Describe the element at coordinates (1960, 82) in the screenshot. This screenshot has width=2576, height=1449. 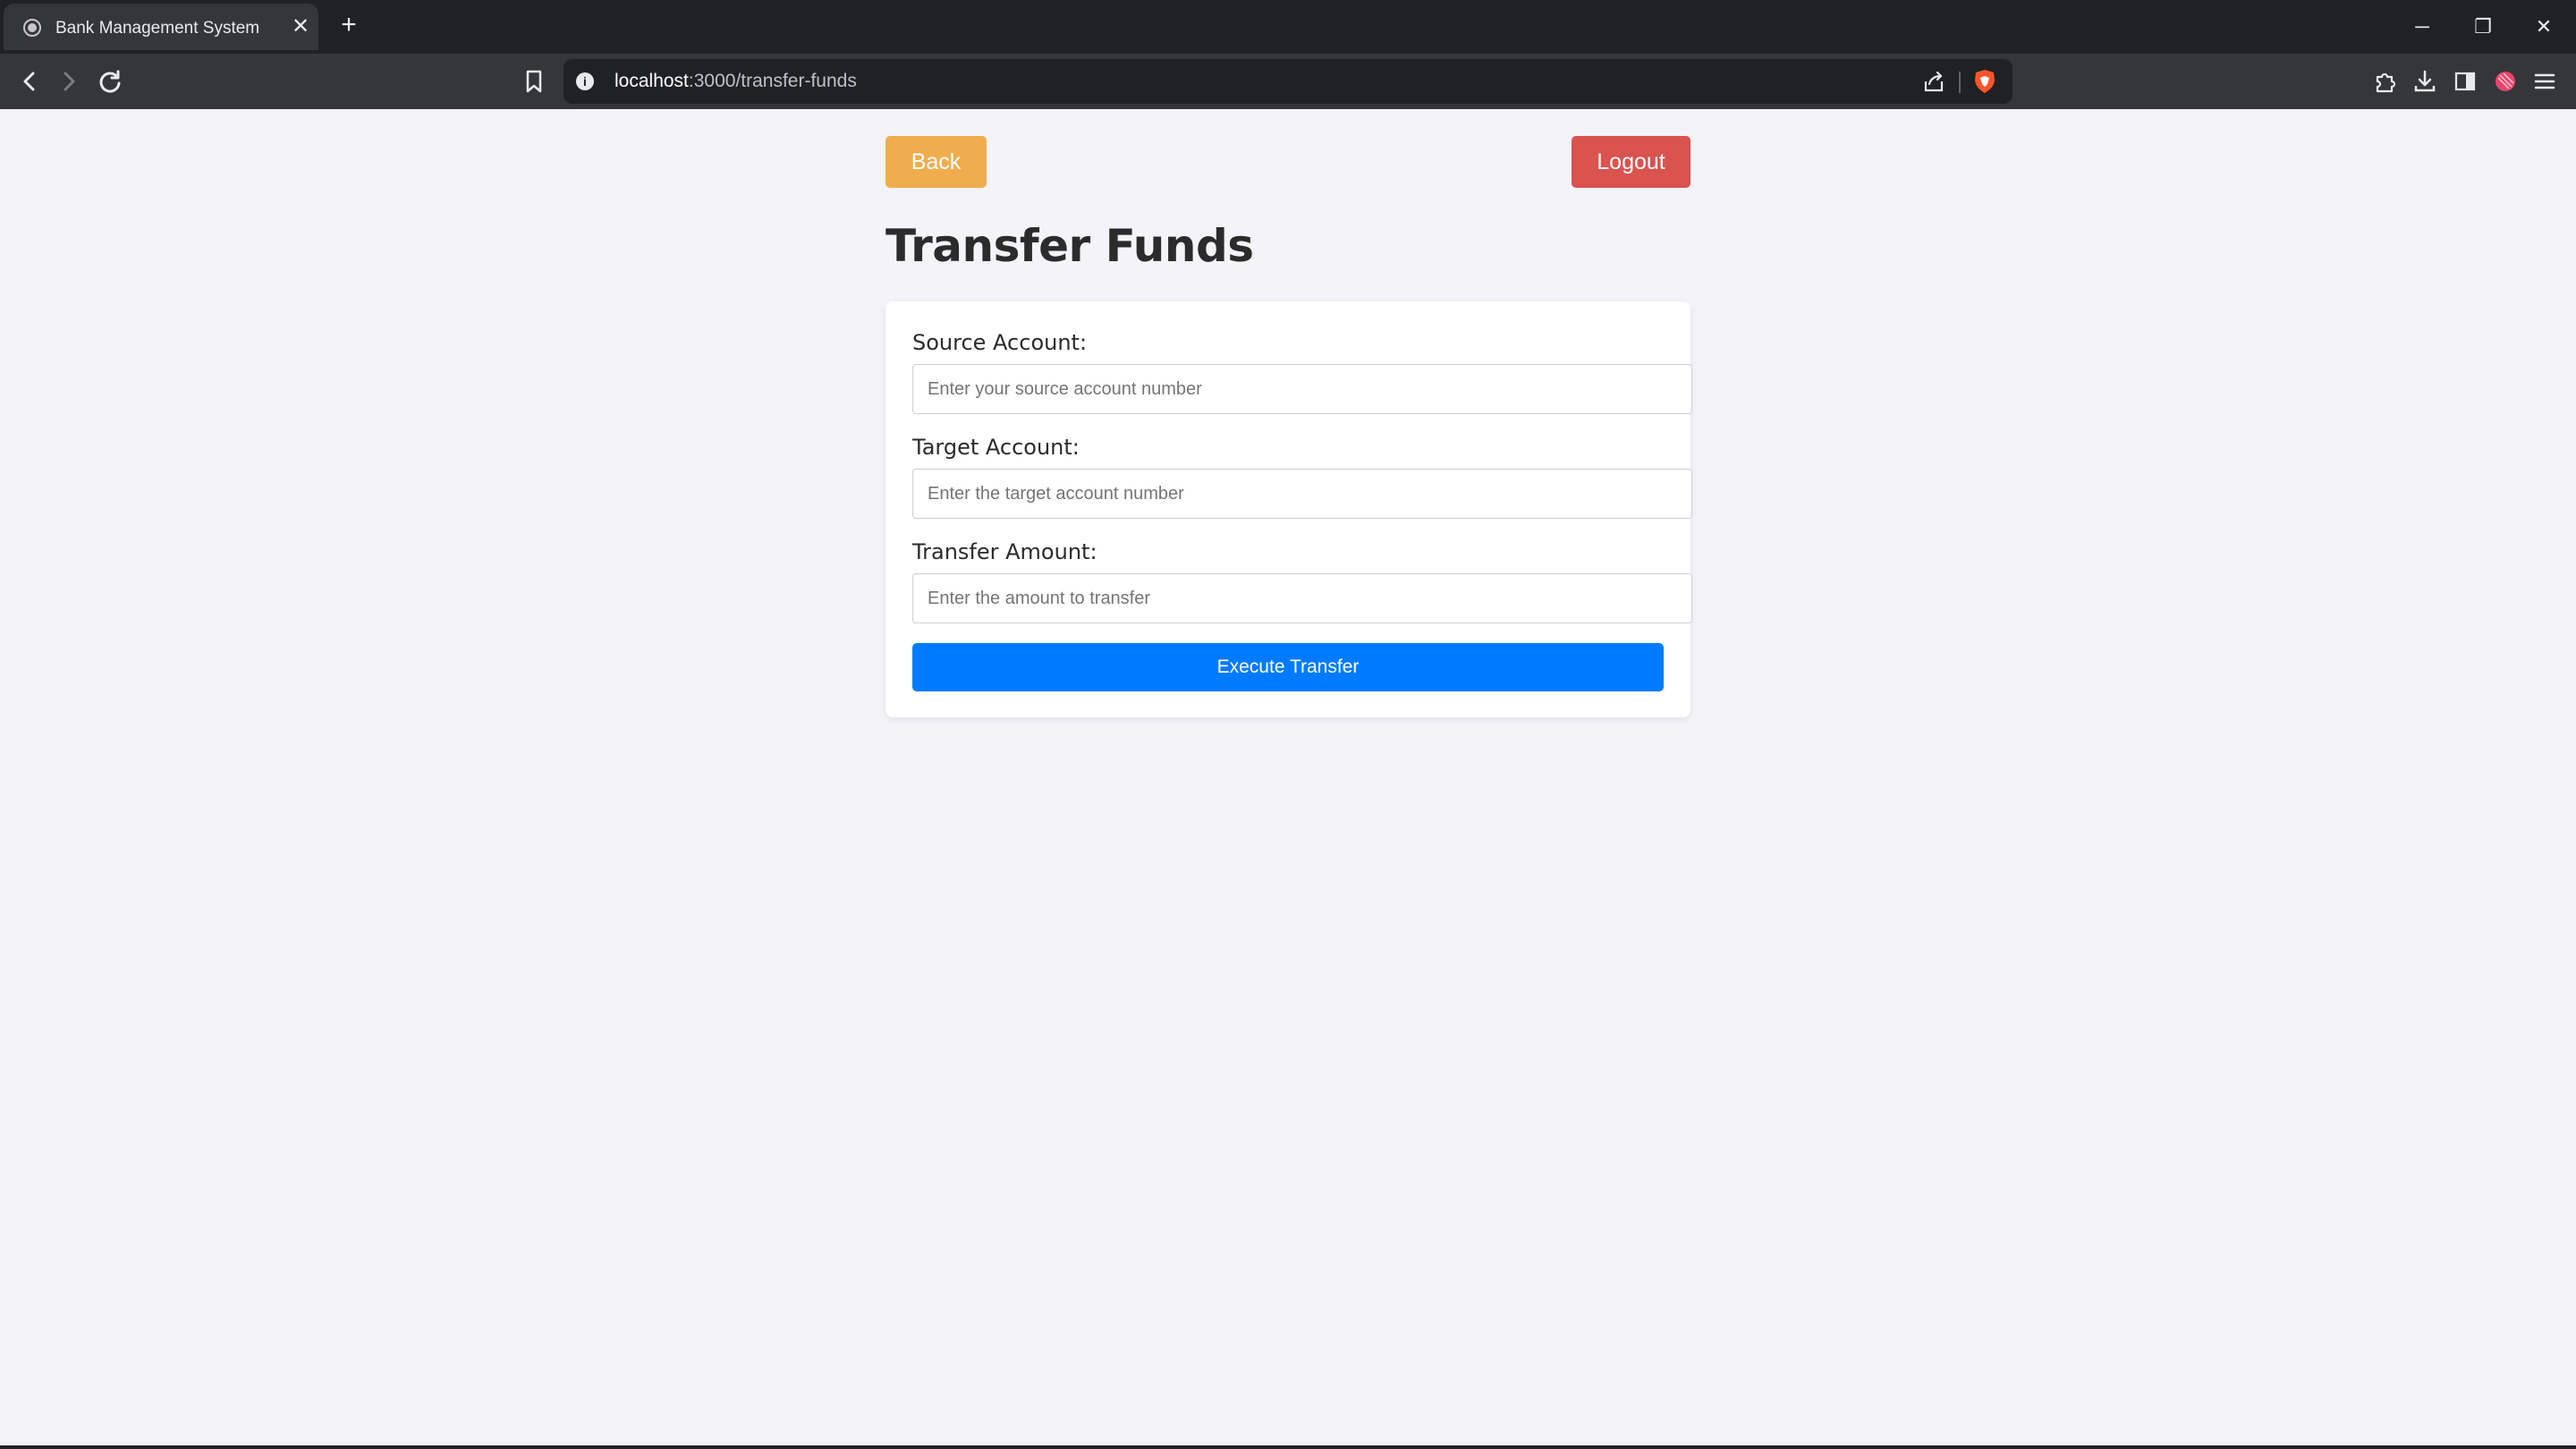
I see `omnibox-divider` at that location.